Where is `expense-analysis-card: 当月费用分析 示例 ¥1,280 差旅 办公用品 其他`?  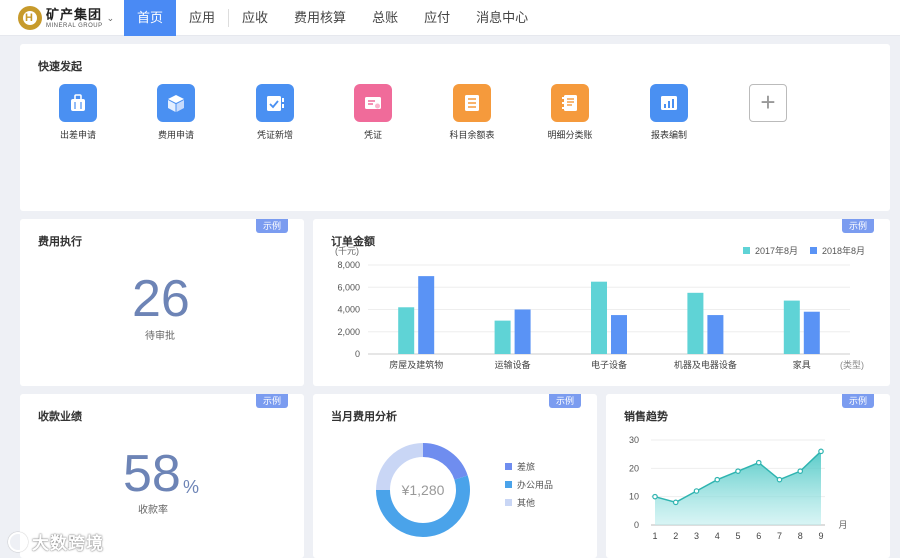
expense-analysis-card: 当月费用分析 示例 ¥1,280 差旅 办公用品 其他 is located at coordinates (455, 476).